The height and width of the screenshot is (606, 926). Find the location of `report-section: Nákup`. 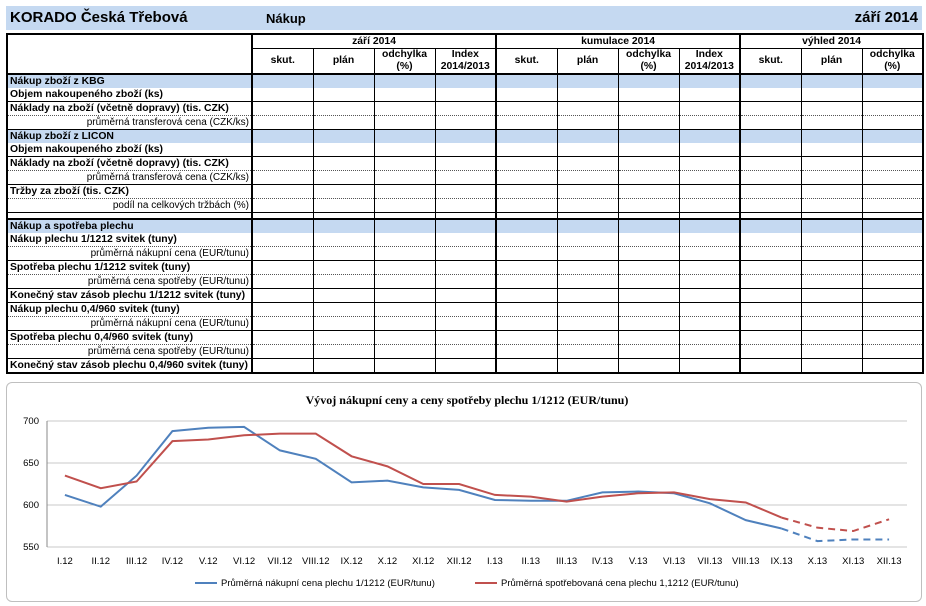

report-section: Nákup is located at coordinates (286, 18).